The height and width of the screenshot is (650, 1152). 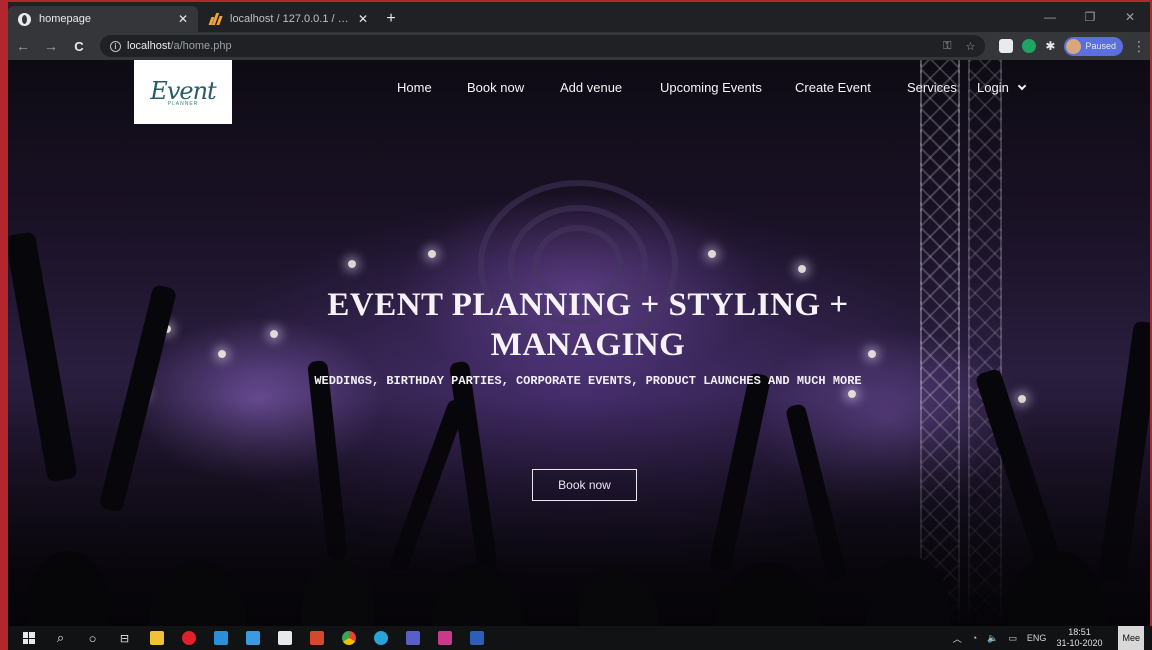 I want to click on edge-icon, so click(x=380, y=638).